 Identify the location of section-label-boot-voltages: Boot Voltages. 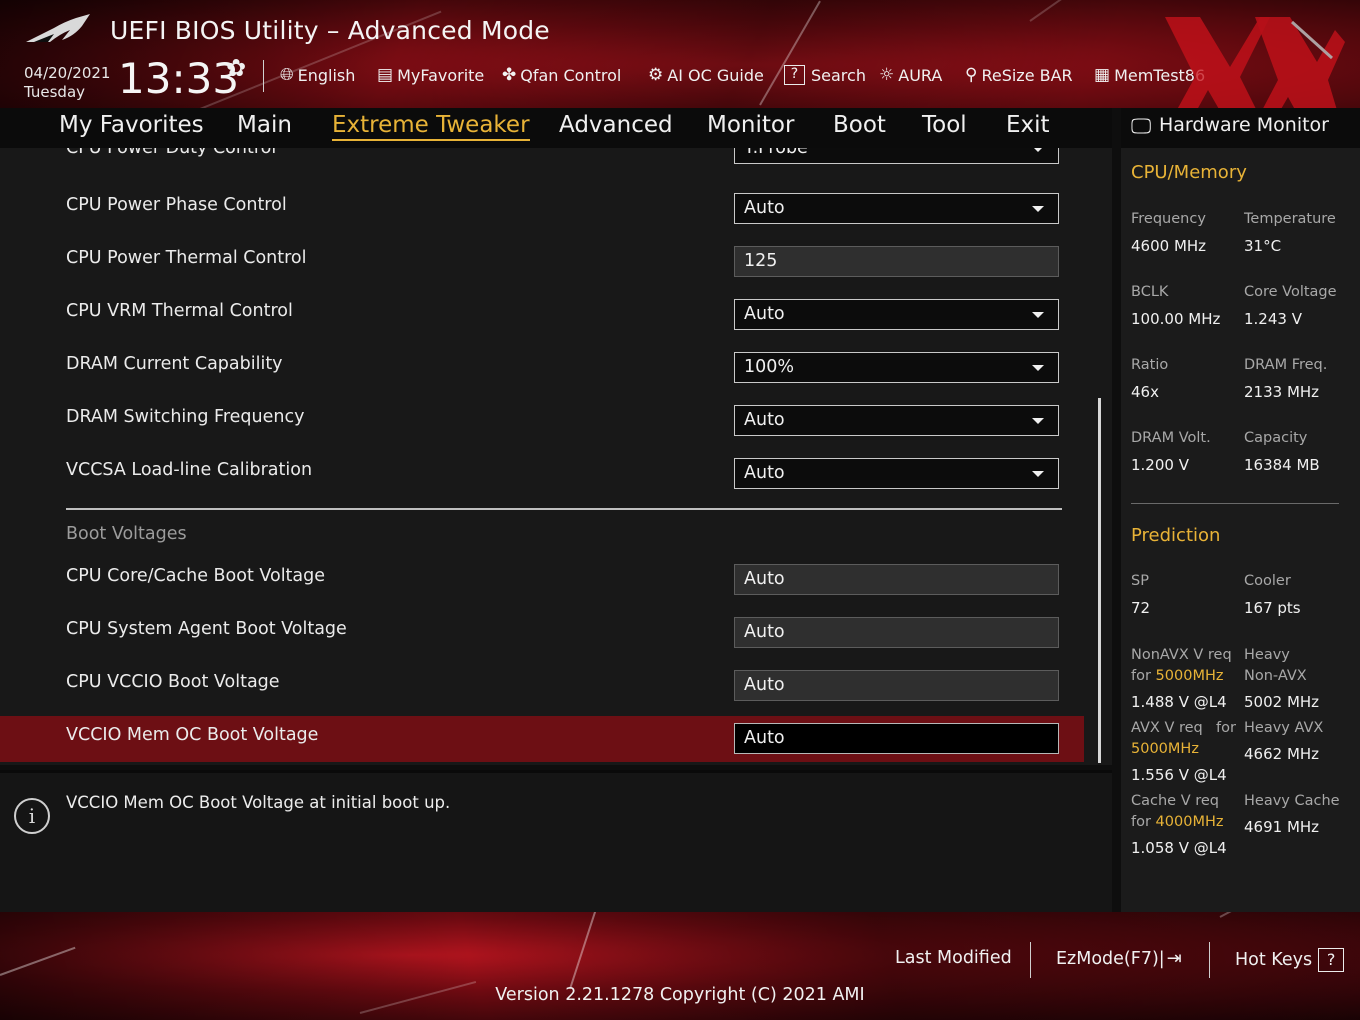
(126, 534).